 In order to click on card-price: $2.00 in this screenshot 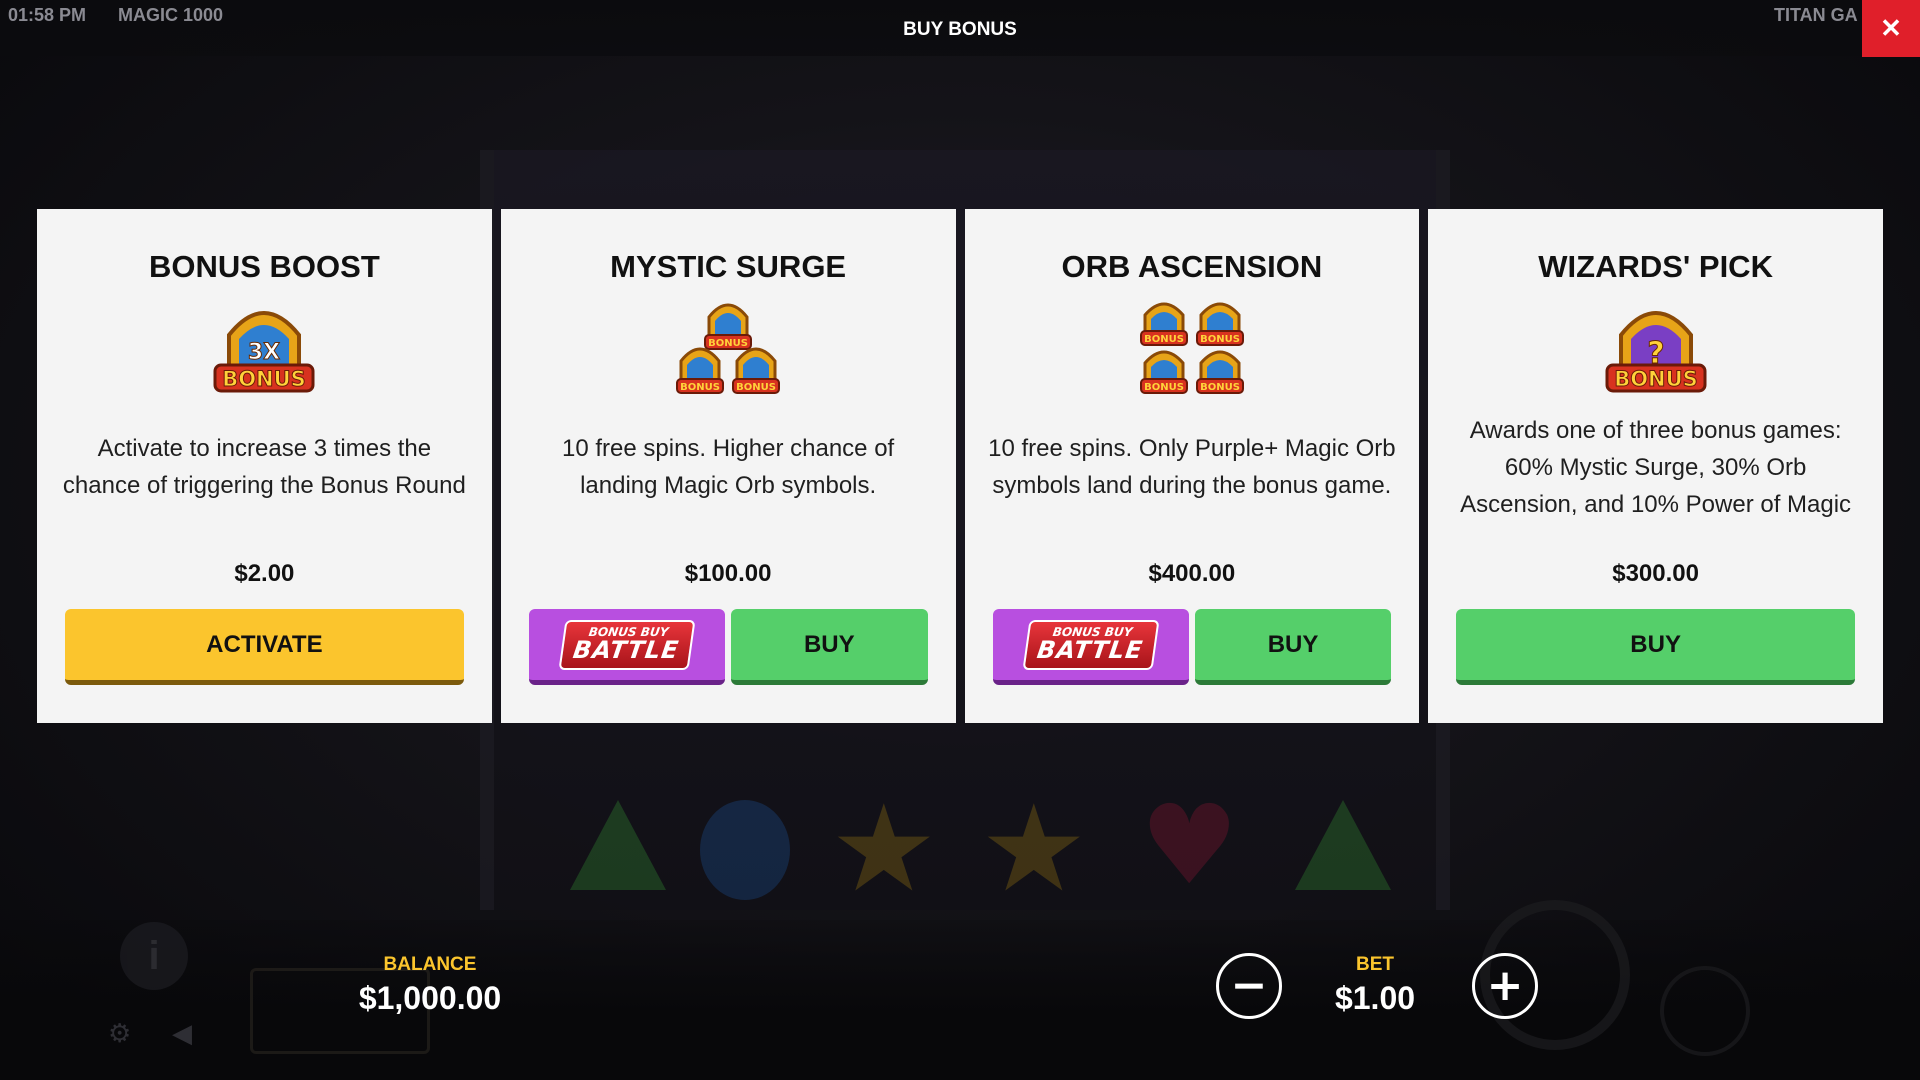, I will do `click(264, 573)`.